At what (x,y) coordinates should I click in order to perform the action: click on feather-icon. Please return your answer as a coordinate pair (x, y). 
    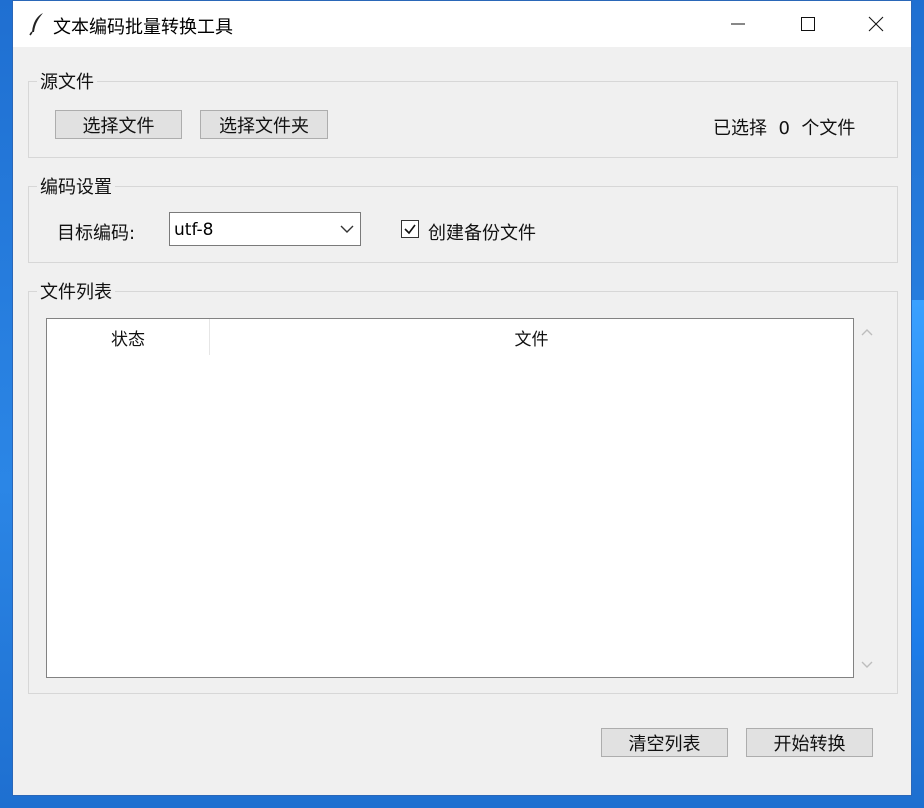
    Looking at the image, I should click on (36, 24).